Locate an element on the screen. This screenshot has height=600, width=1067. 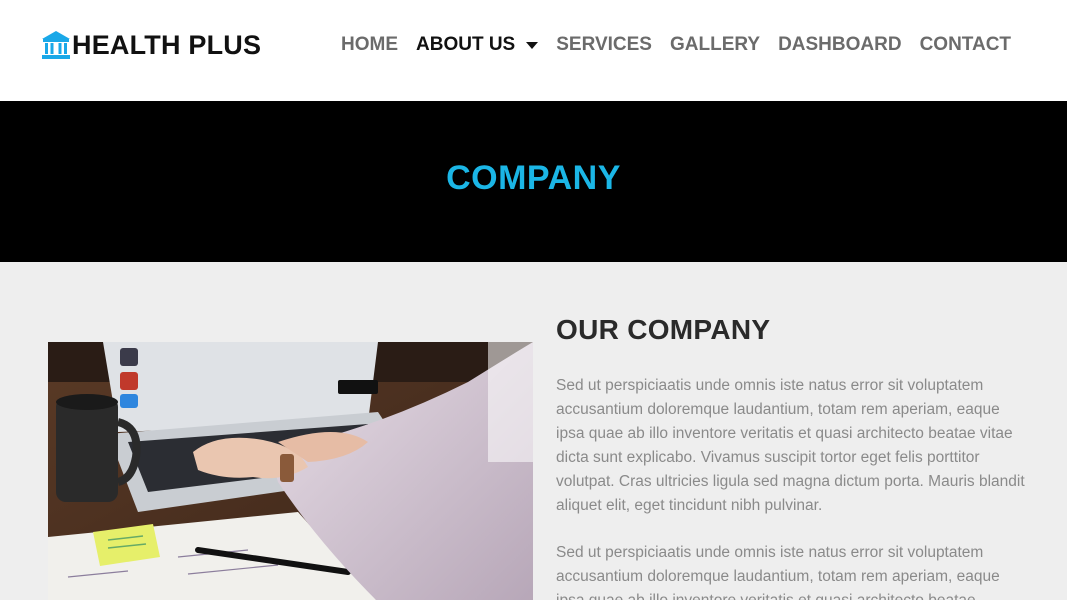
nav-item-services: SERVICES is located at coordinates (604, 45).